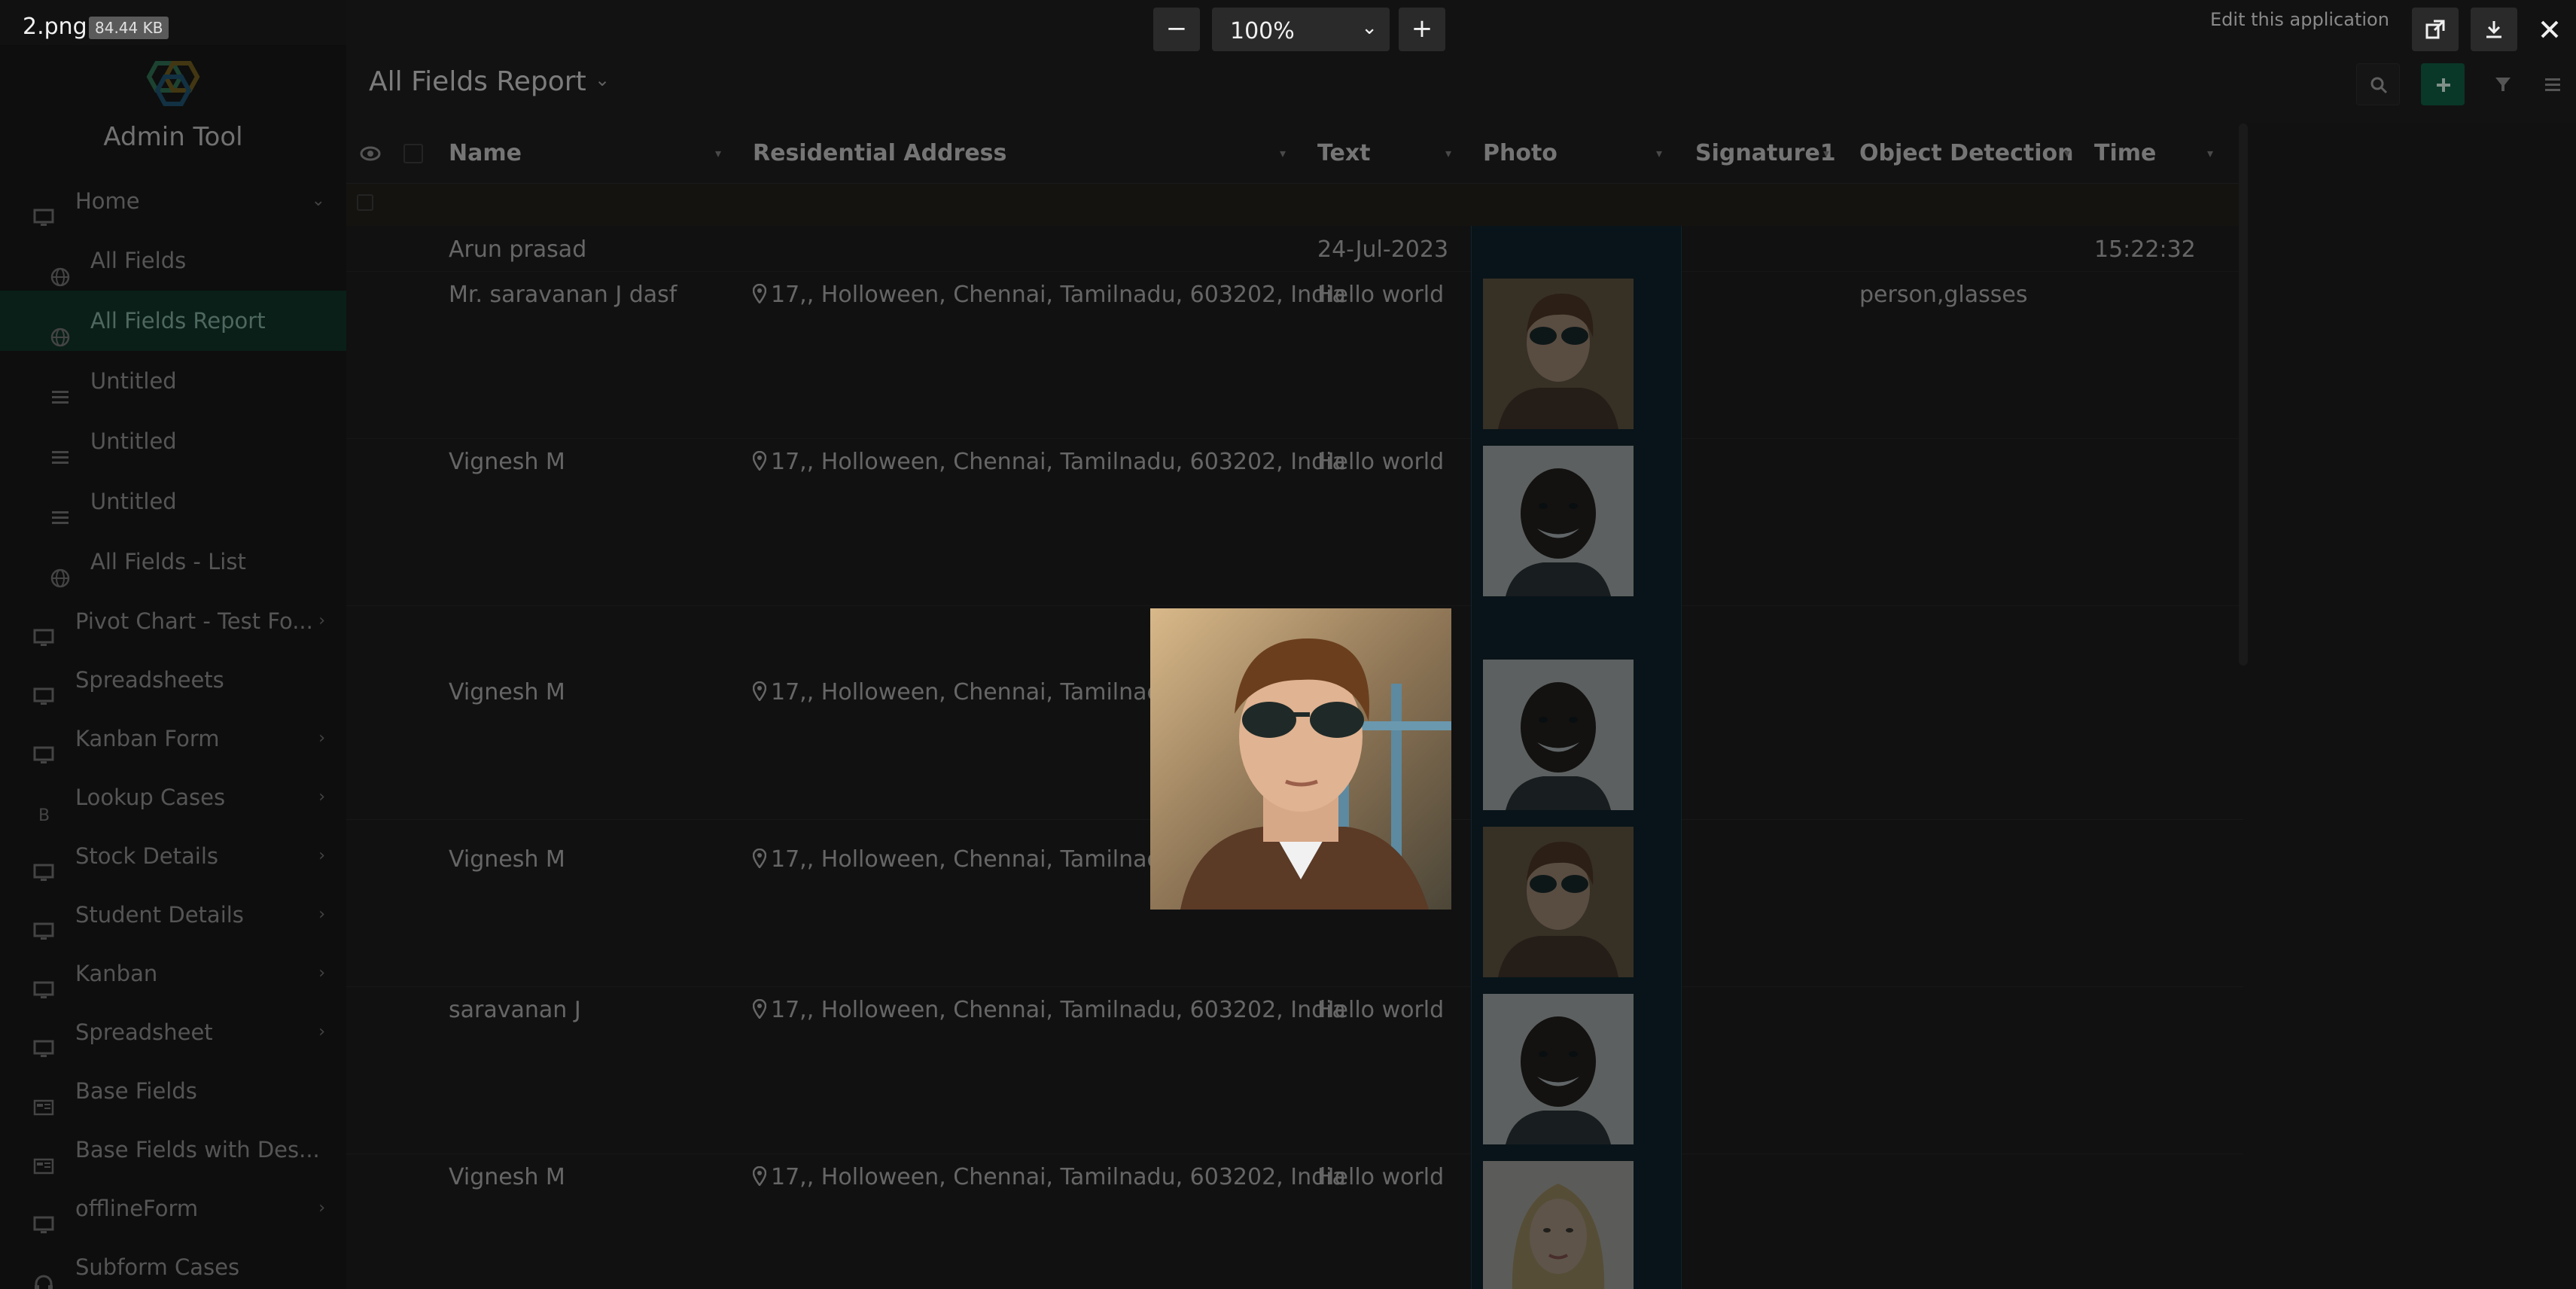 The height and width of the screenshot is (1289, 2576). Describe the element at coordinates (1301, 29) in the screenshot. I see `zoom-select: 100% ⌄` at that location.